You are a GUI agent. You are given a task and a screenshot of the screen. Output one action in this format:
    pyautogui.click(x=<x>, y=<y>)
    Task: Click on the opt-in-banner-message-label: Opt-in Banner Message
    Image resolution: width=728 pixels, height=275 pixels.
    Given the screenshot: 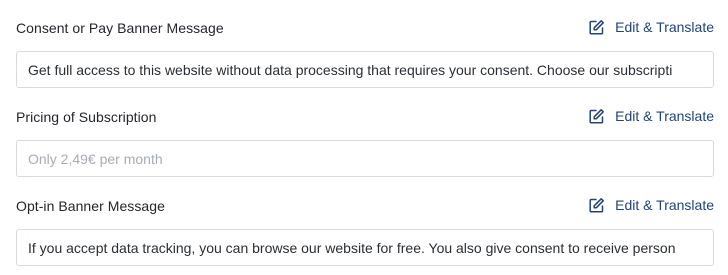 What is the action you would take?
    pyautogui.click(x=90, y=206)
    